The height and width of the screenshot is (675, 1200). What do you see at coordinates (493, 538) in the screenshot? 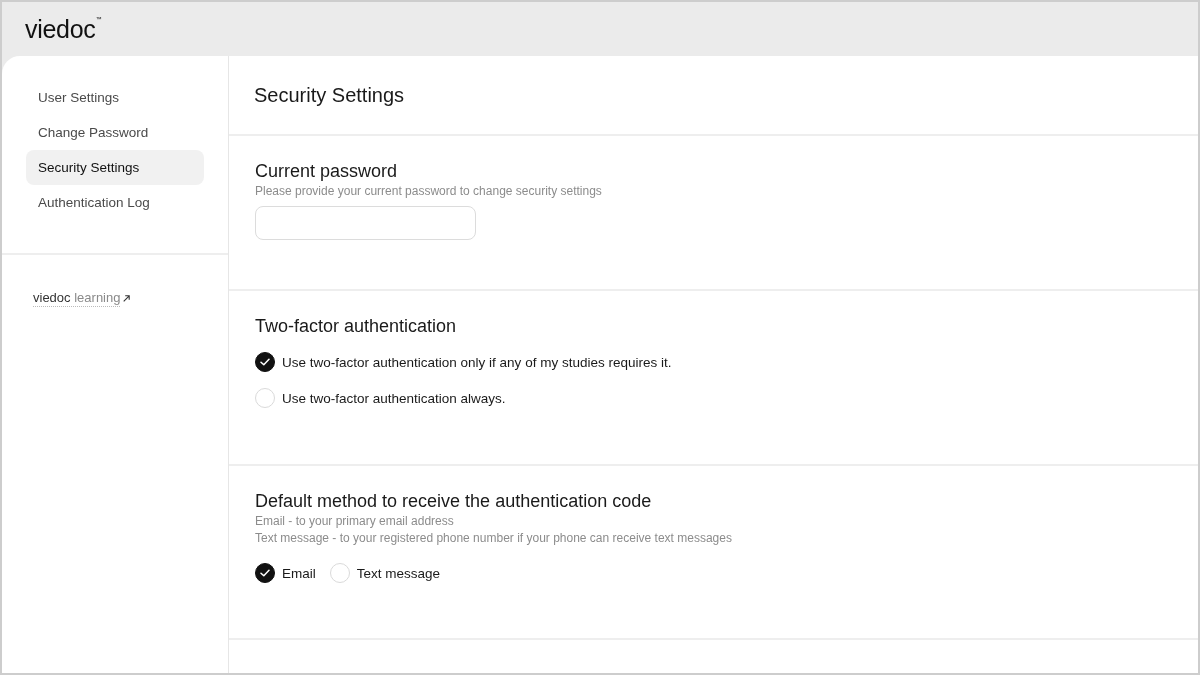
I see `field-description: Text message - to your registered phone number if your phone can receive text messages` at bounding box center [493, 538].